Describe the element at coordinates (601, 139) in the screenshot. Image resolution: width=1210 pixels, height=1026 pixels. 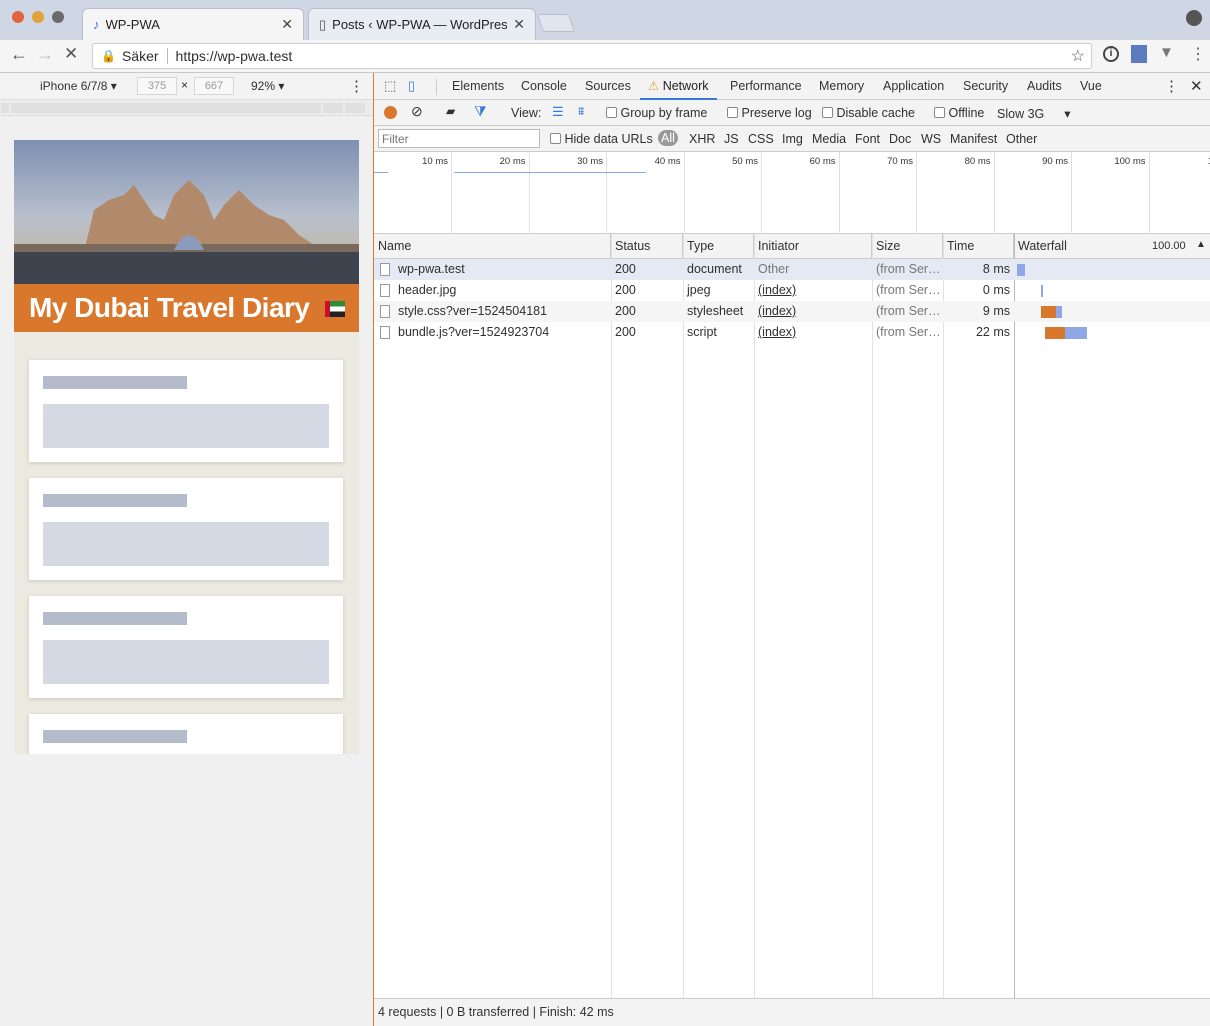
I see `hide-data-urls-toggle: Hide data URLs` at that location.